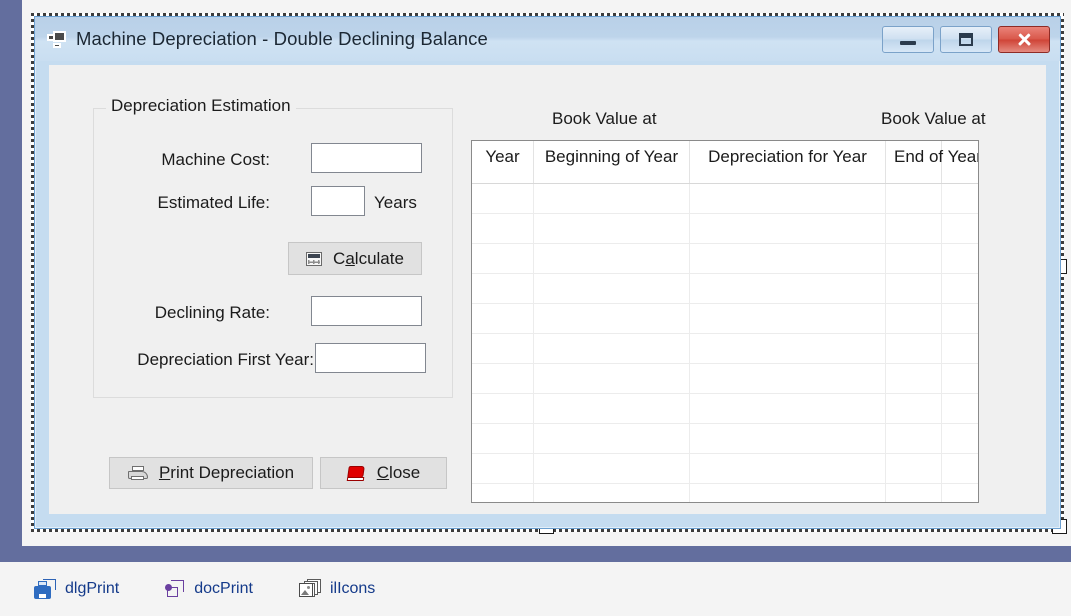  I want to click on estimated-life-input, so click(338, 201).